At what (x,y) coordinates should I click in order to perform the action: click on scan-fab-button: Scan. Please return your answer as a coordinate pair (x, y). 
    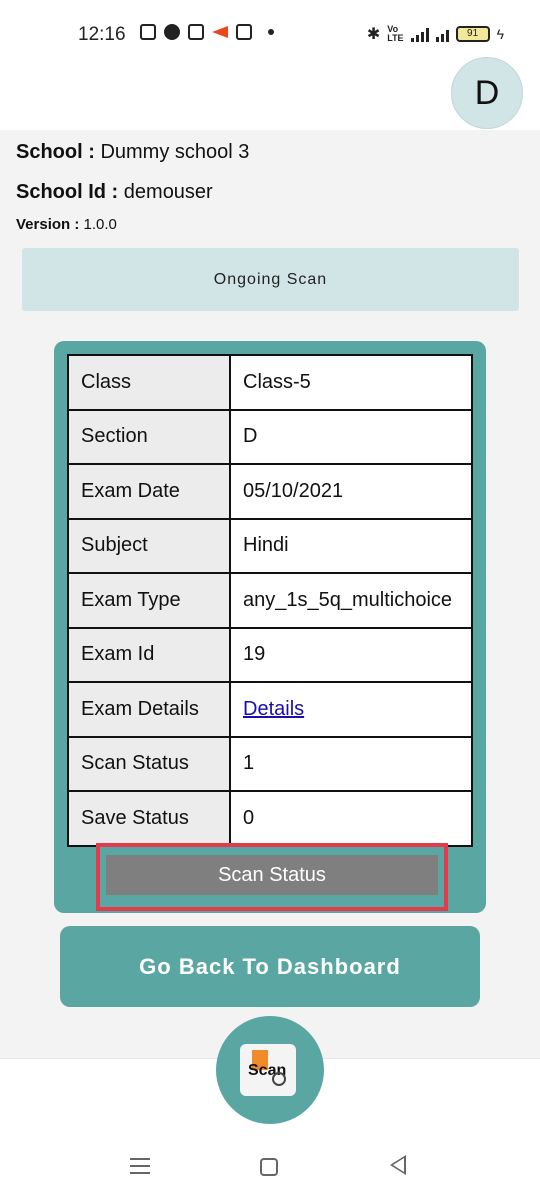
    Looking at the image, I should click on (270, 1070).